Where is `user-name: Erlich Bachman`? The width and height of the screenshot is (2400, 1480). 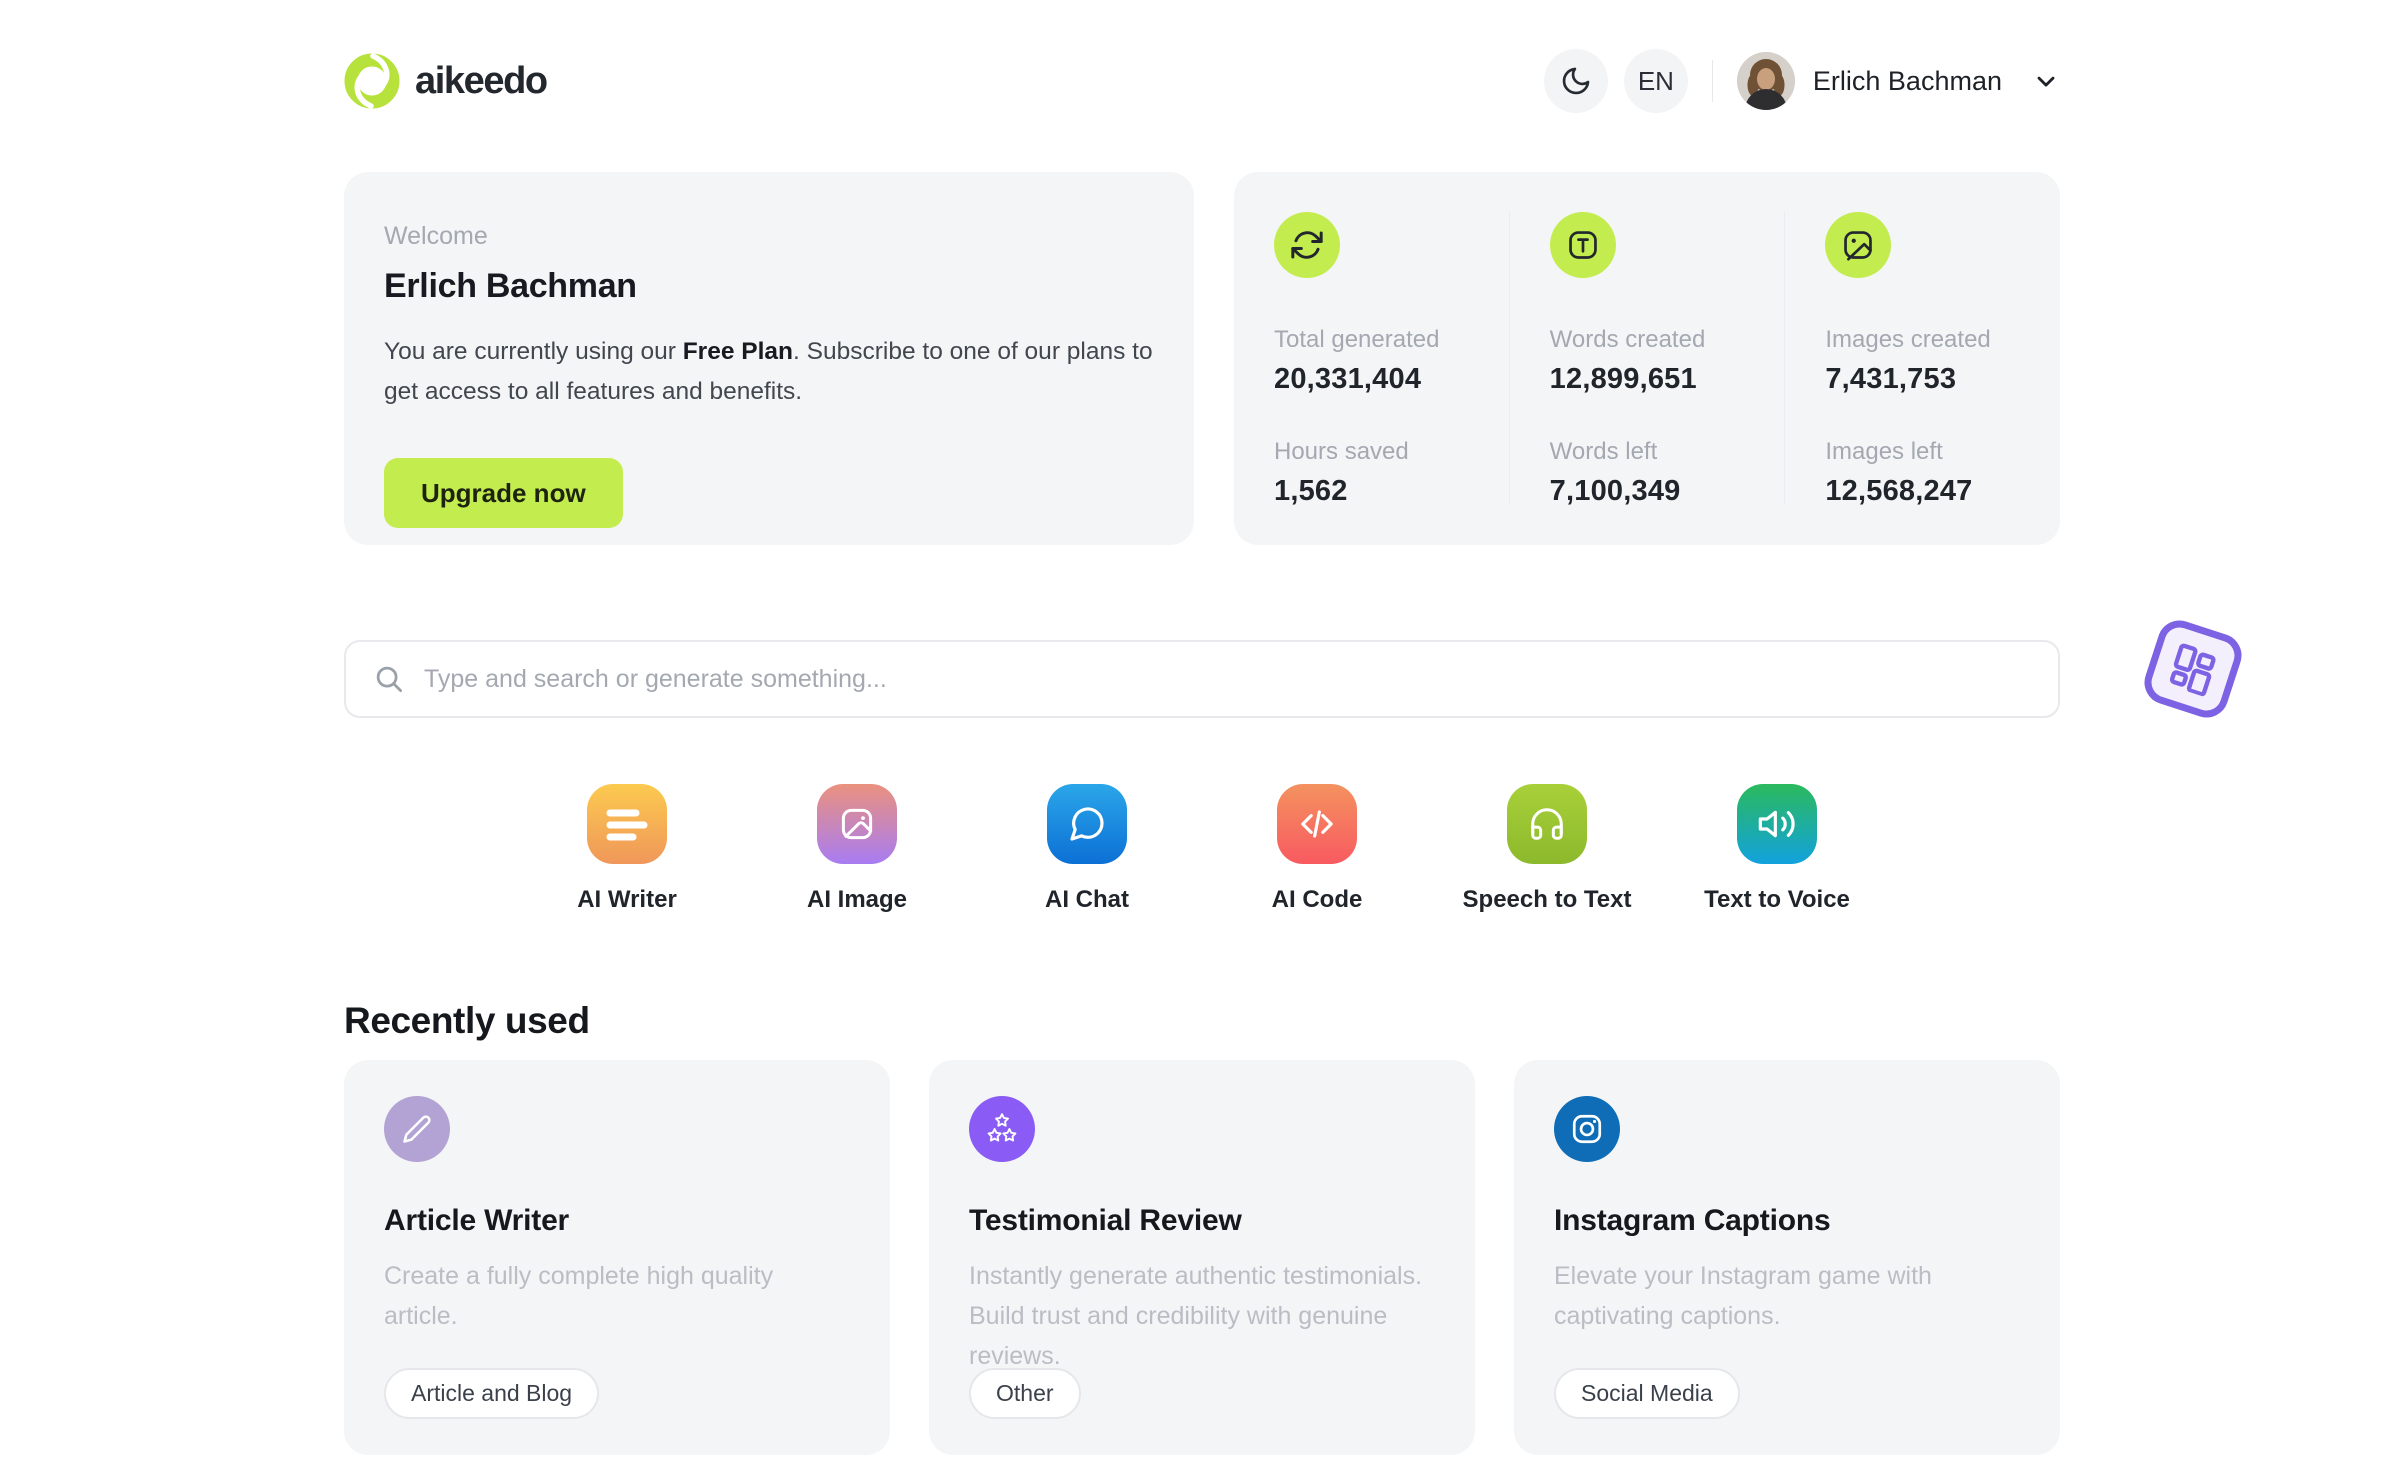 user-name: Erlich Bachman is located at coordinates (1907, 80).